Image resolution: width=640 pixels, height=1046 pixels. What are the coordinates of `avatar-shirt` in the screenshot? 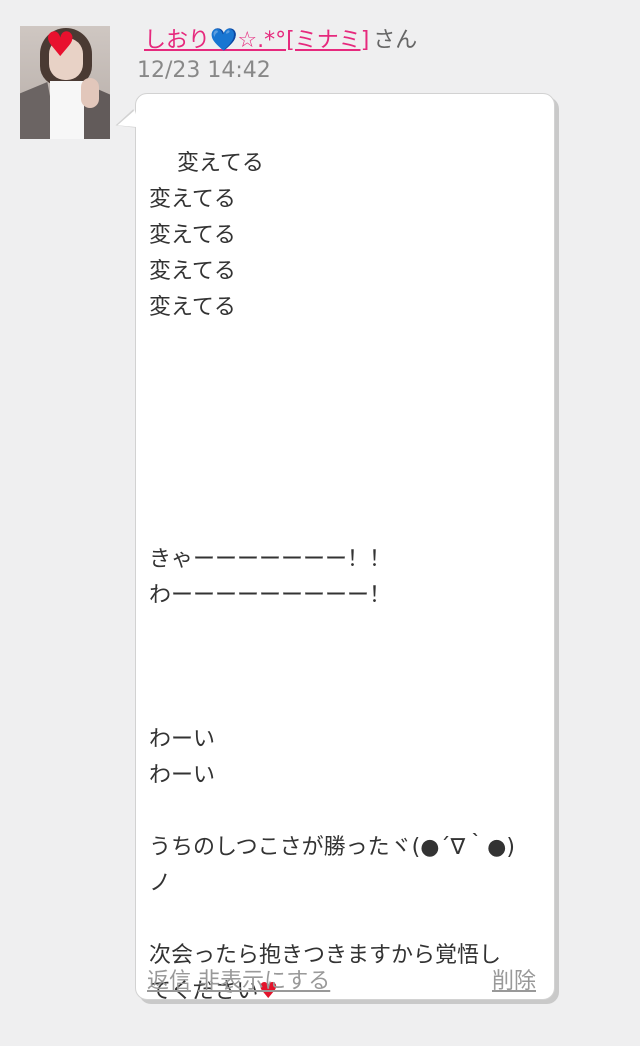 It's located at (67, 110).